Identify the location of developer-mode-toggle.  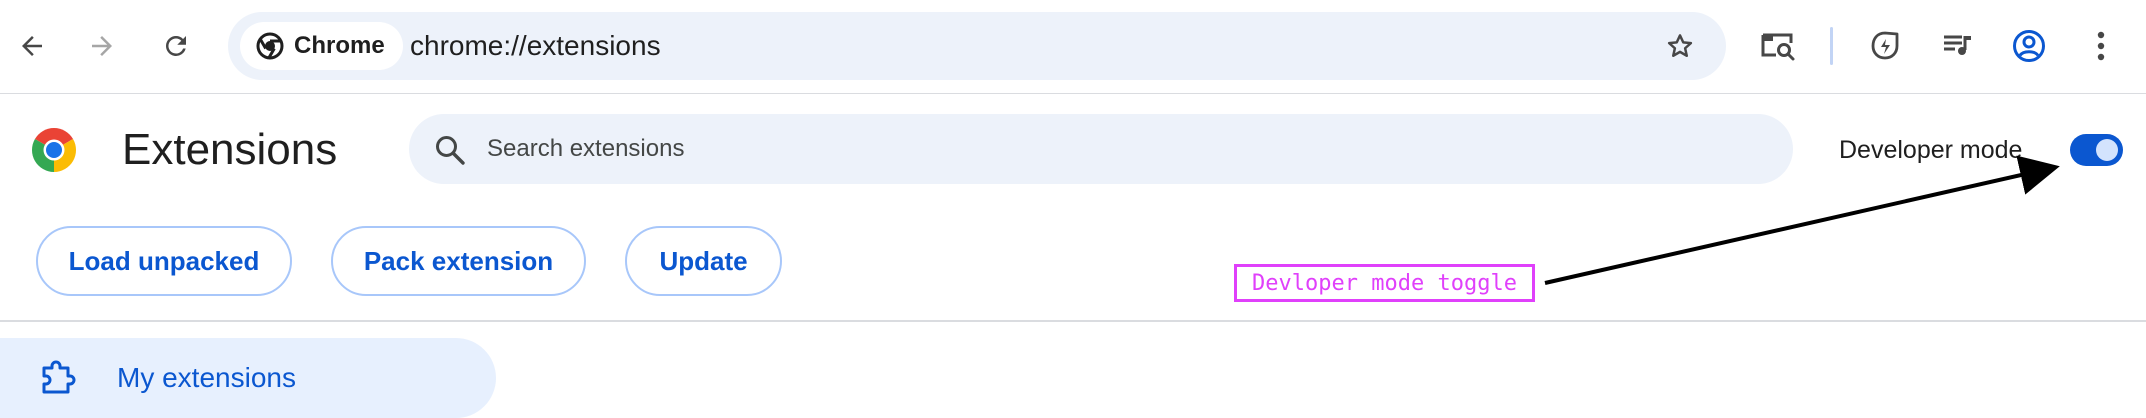
(2096, 150).